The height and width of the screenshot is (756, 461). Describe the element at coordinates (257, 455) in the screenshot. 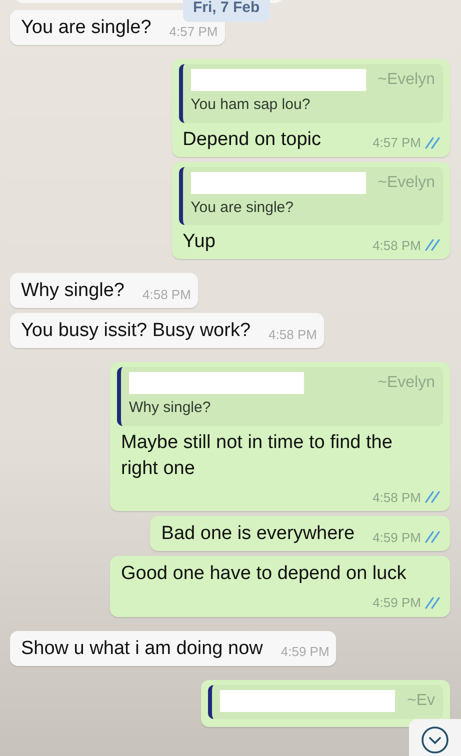

I see `message-text: Maybe still not in time to find the right one` at that location.